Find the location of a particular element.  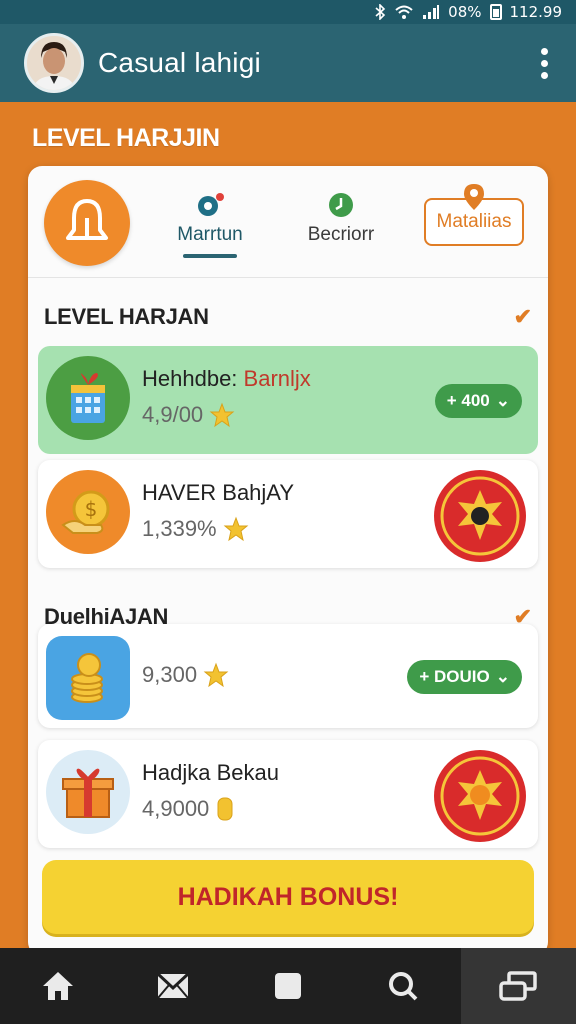

coin-stack-icon is located at coordinates (88, 678).